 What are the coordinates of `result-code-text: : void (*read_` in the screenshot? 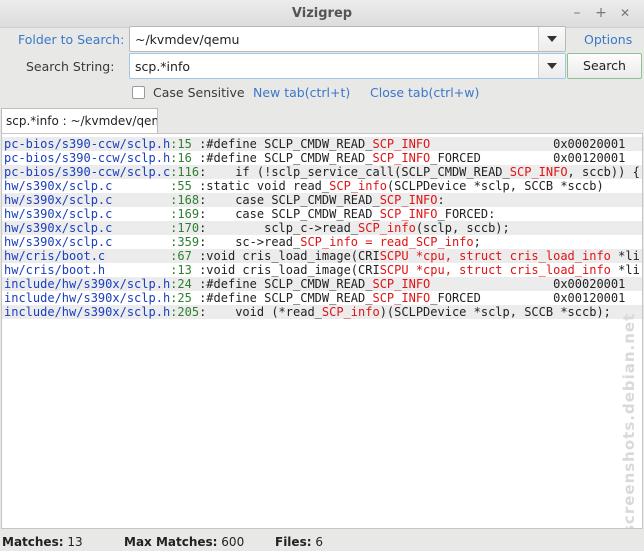 It's located at (260, 312).